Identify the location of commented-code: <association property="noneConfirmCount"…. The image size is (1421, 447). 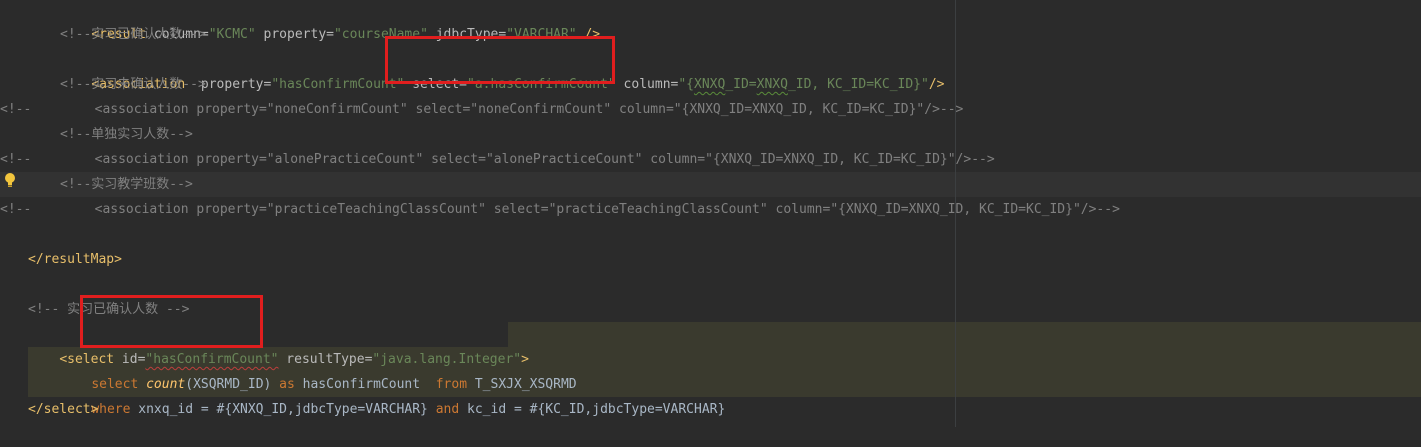
(513, 109).